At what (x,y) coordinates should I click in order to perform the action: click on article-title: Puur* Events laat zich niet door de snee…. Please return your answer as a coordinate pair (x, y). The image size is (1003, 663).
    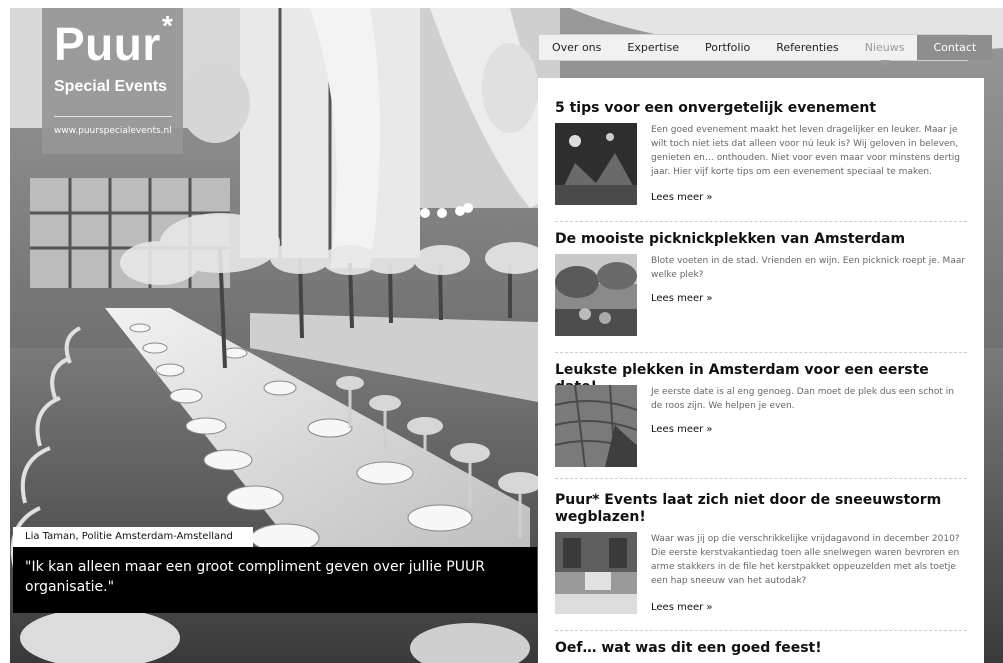
    Looking at the image, I should click on (761, 509).